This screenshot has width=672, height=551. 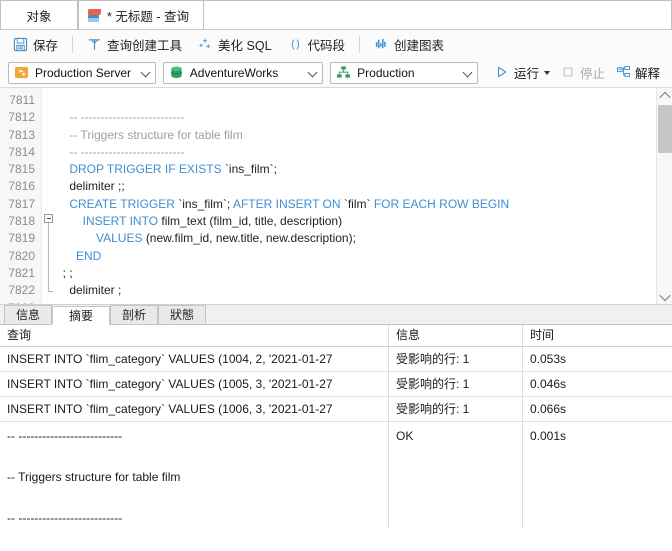 I want to click on line-number: 7822, so click(x=21, y=290).